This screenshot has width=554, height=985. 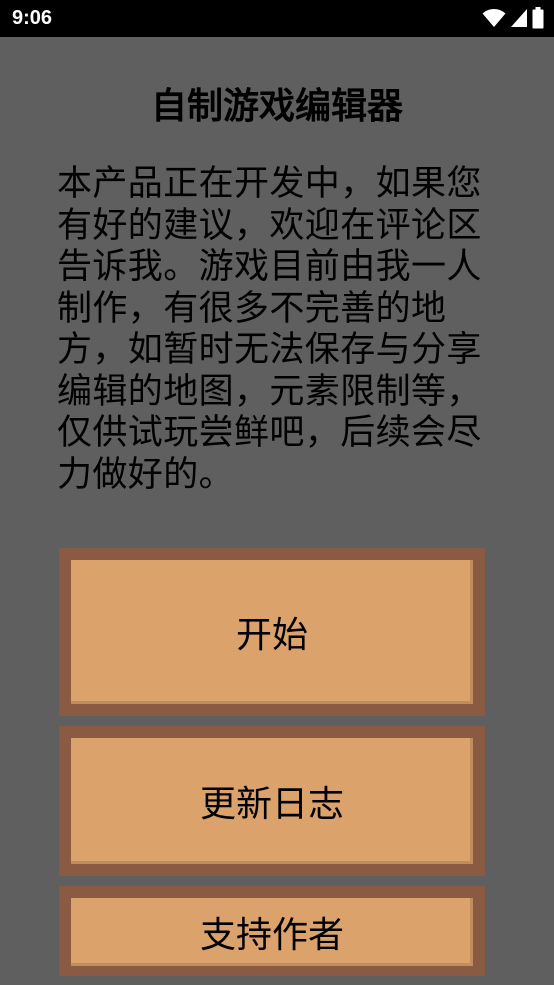 I want to click on start-button: 开始, so click(x=272, y=632).